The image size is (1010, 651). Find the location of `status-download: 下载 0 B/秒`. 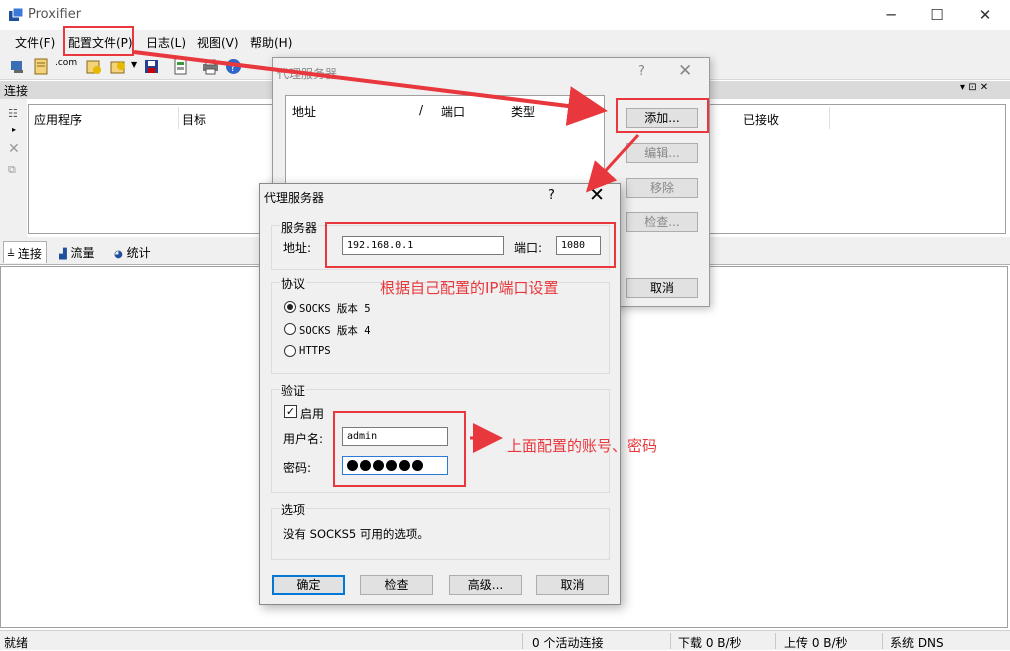

status-download: 下载 0 B/秒 is located at coordinates (710, 643).